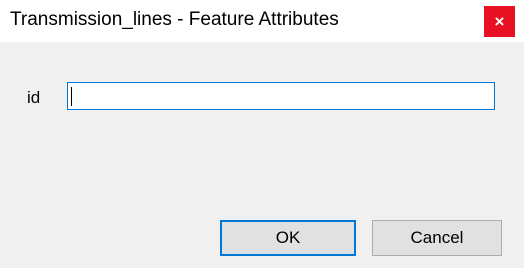  Describe the element at coordinates (281, 96) in the screenshot. I see `id-field` at that location.